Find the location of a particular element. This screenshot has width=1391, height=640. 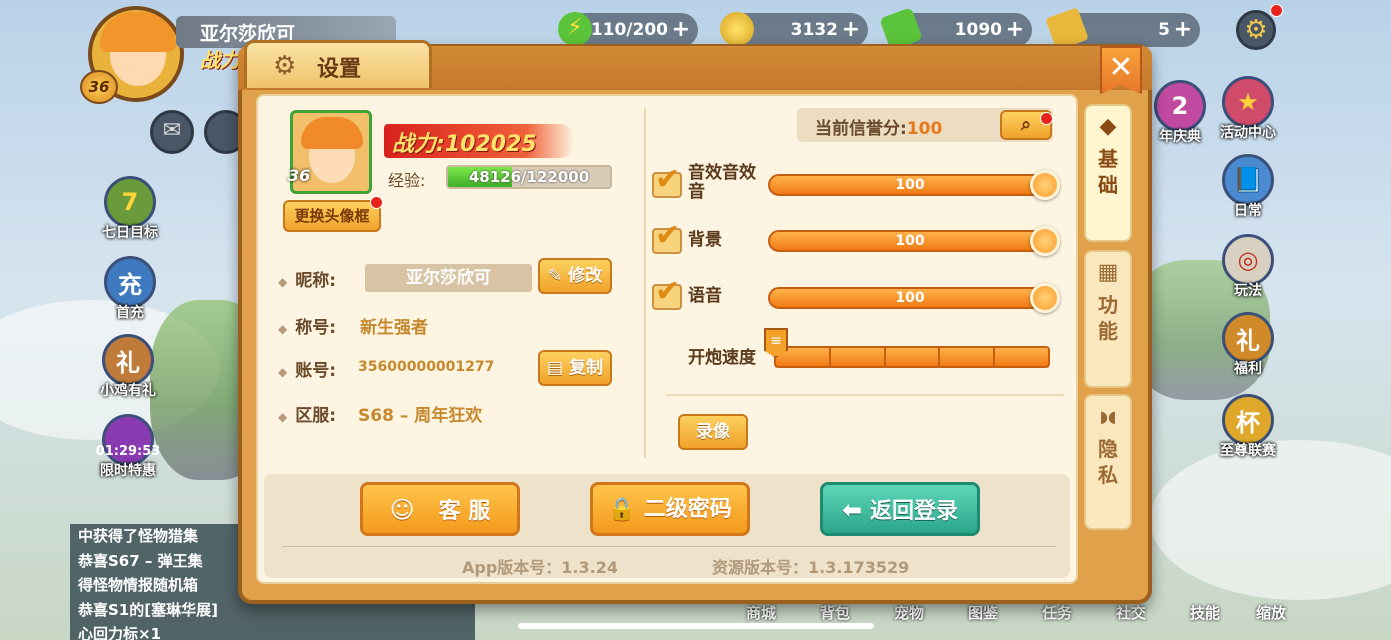

supreme-league-glyph: 杯 is located at coordinates (1248, 420).